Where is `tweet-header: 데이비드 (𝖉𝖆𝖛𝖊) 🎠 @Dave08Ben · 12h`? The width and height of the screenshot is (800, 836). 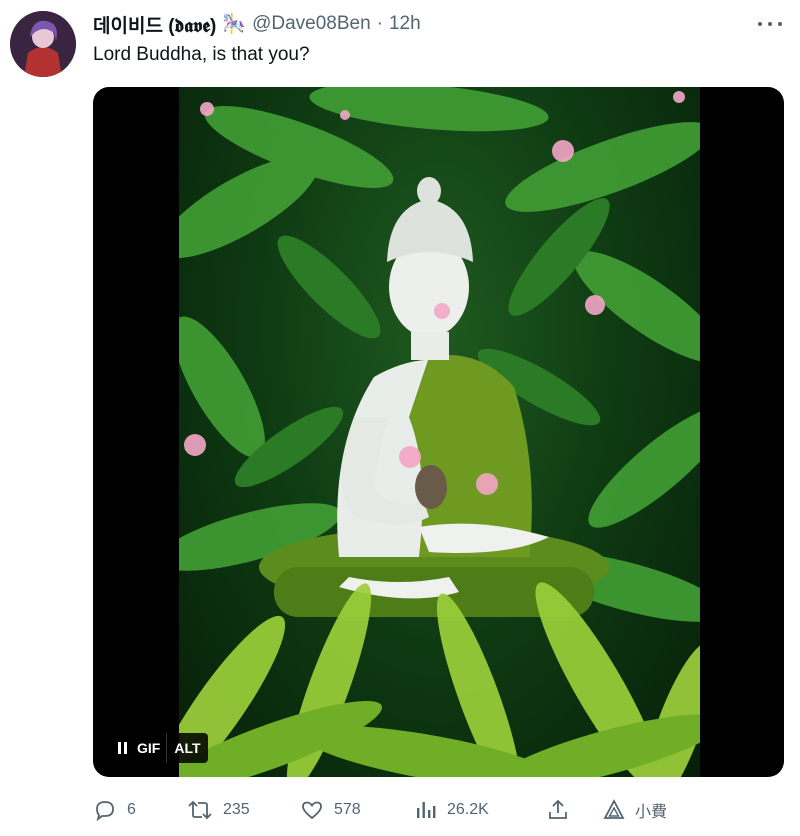
tweet-header: 데이비드 (𝖉𝖆𝖛𝖊) 🎠 @Dave08Ben · 12h is located at coordinates (257, 24).